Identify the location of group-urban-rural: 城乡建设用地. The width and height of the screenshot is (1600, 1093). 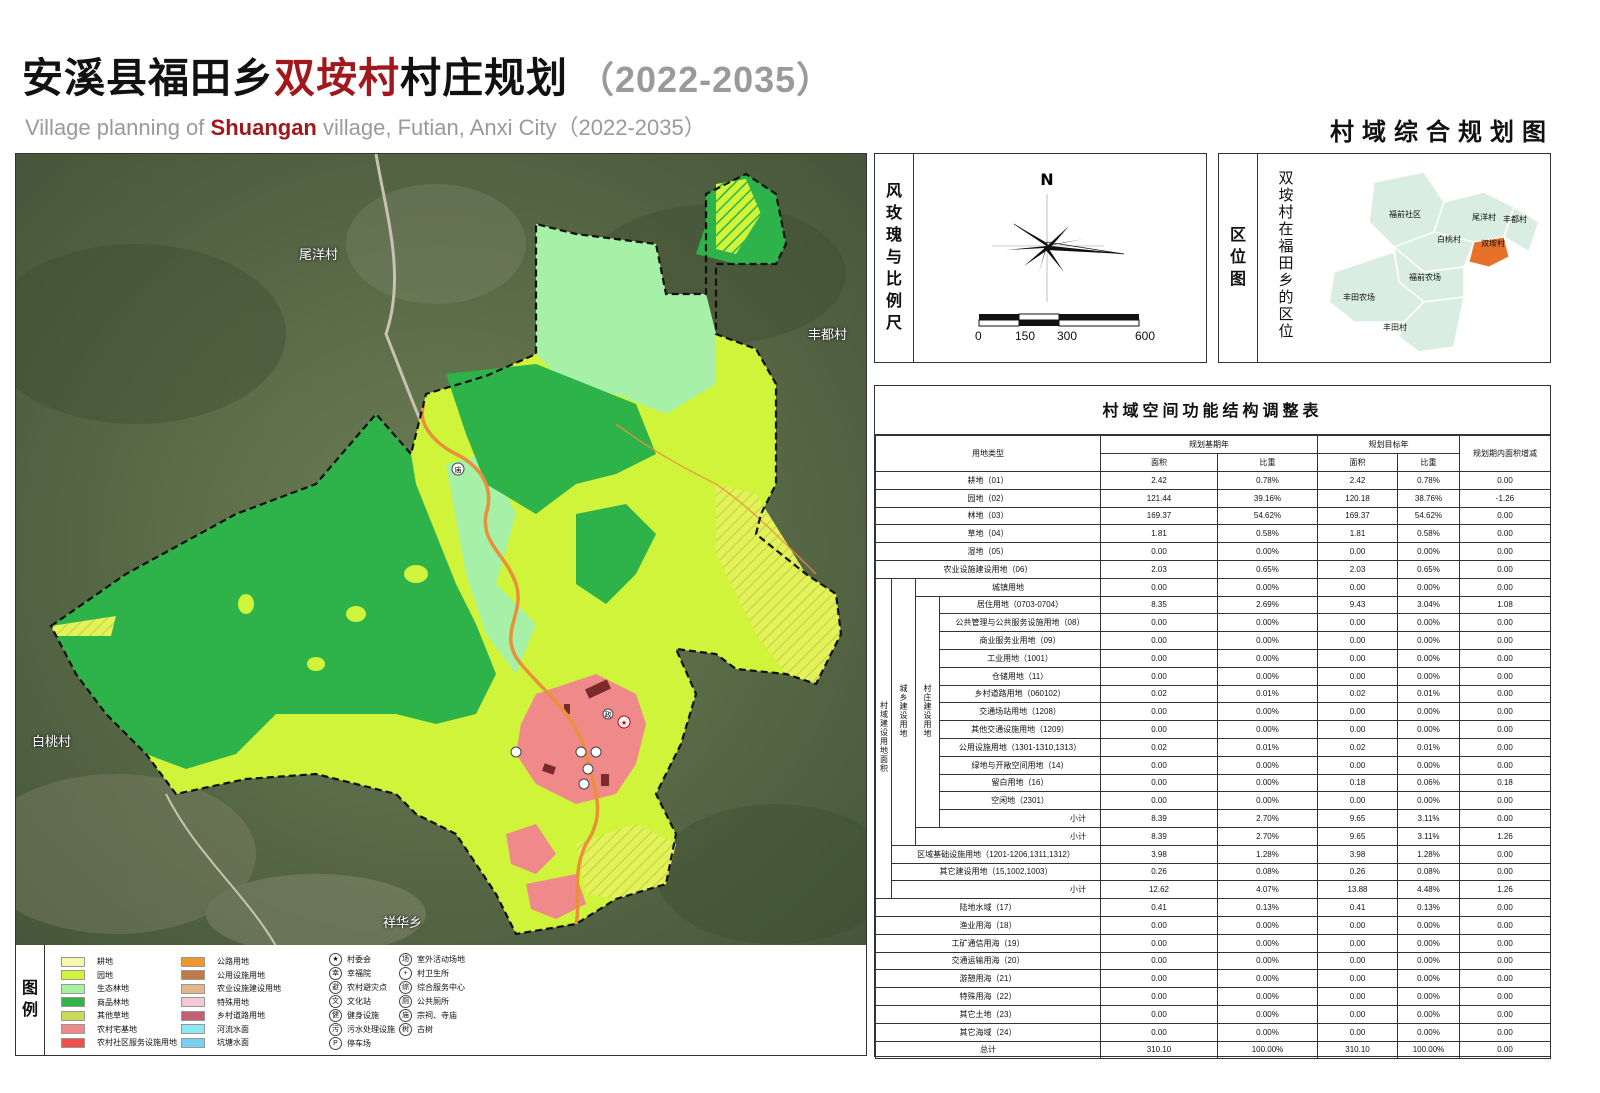
(903, 711).